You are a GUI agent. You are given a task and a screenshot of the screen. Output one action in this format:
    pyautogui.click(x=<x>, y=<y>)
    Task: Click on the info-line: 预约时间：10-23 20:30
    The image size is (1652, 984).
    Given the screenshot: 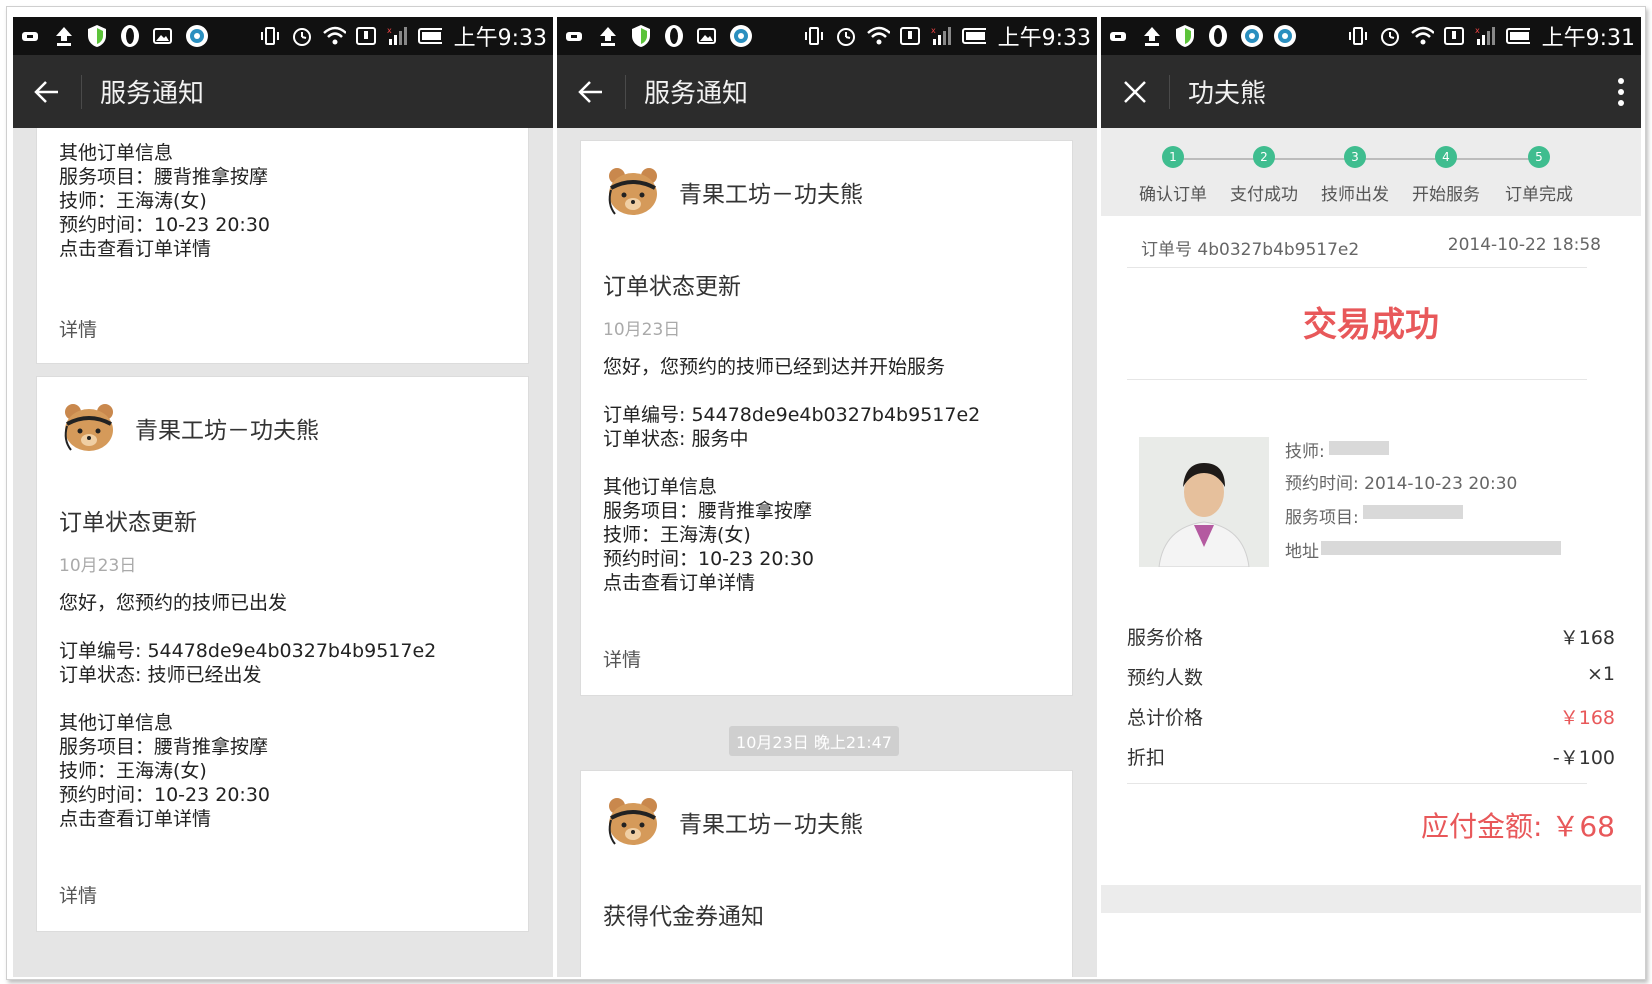 What is the action you would take?
    pyautogui.click(x=165, y=795)
    